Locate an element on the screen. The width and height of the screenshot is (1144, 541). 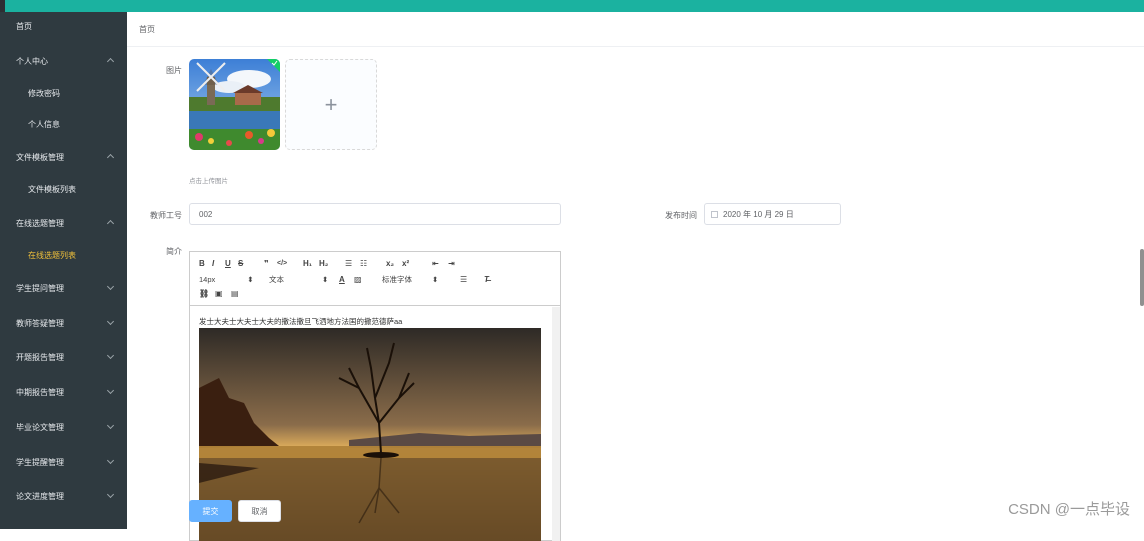
toolbar-row-1: B I U S ❞ </> H₁ H₂ ☰ ☷ x₂ x² ⇤ ⇥ is located at coordinates (331, 263).